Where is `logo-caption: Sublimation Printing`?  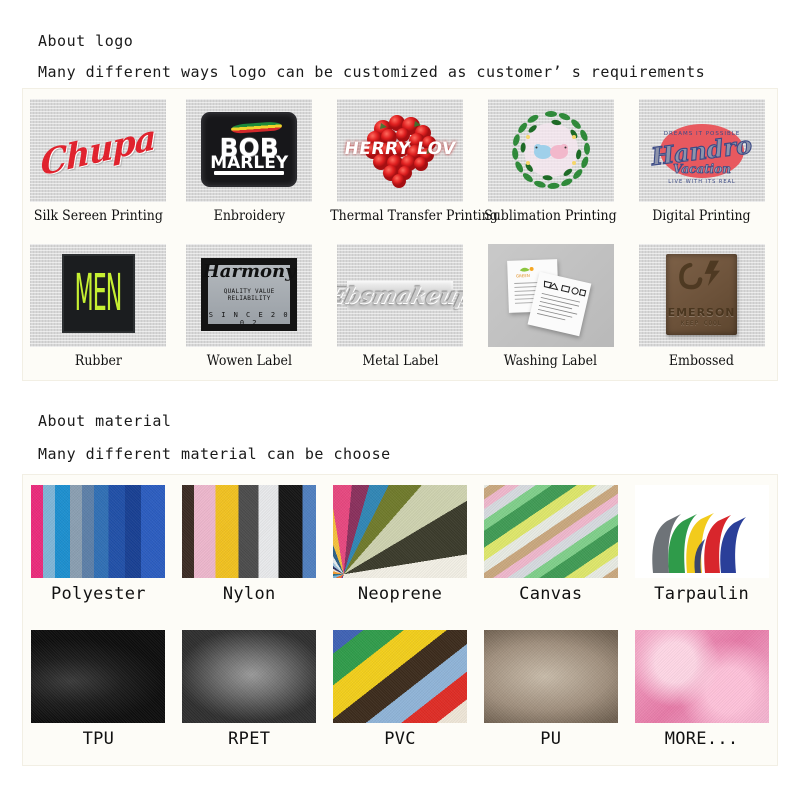
logo-caption: Sublimation Printing is located at coordinates (551, 216).